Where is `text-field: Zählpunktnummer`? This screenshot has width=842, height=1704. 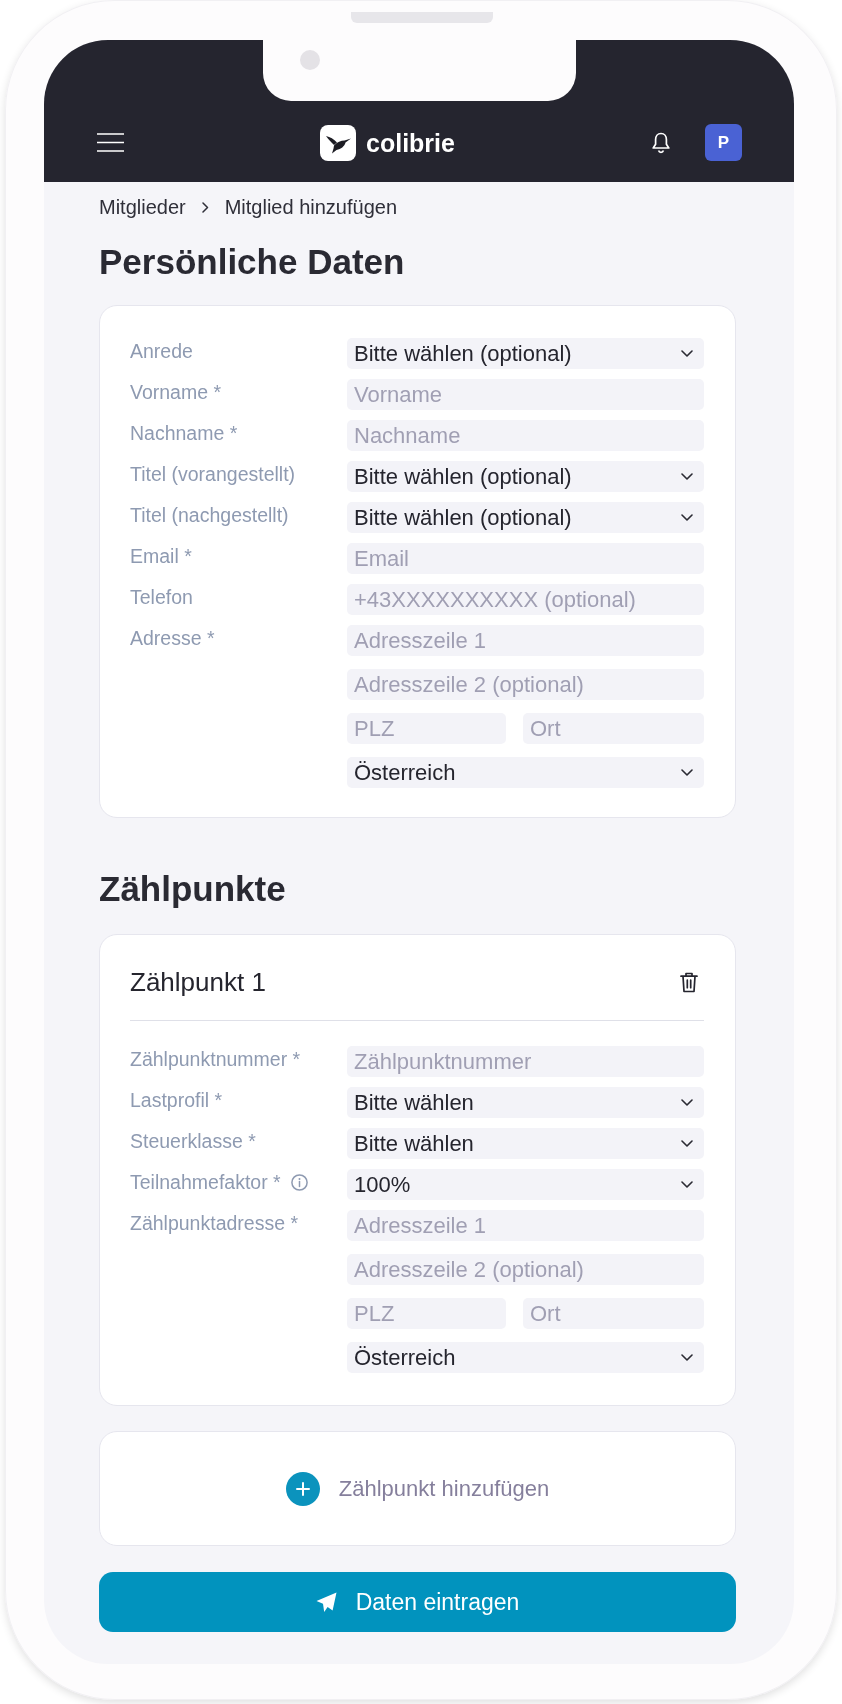 text-field: Zählpunktnummer is located at coordinates (525, 1061).